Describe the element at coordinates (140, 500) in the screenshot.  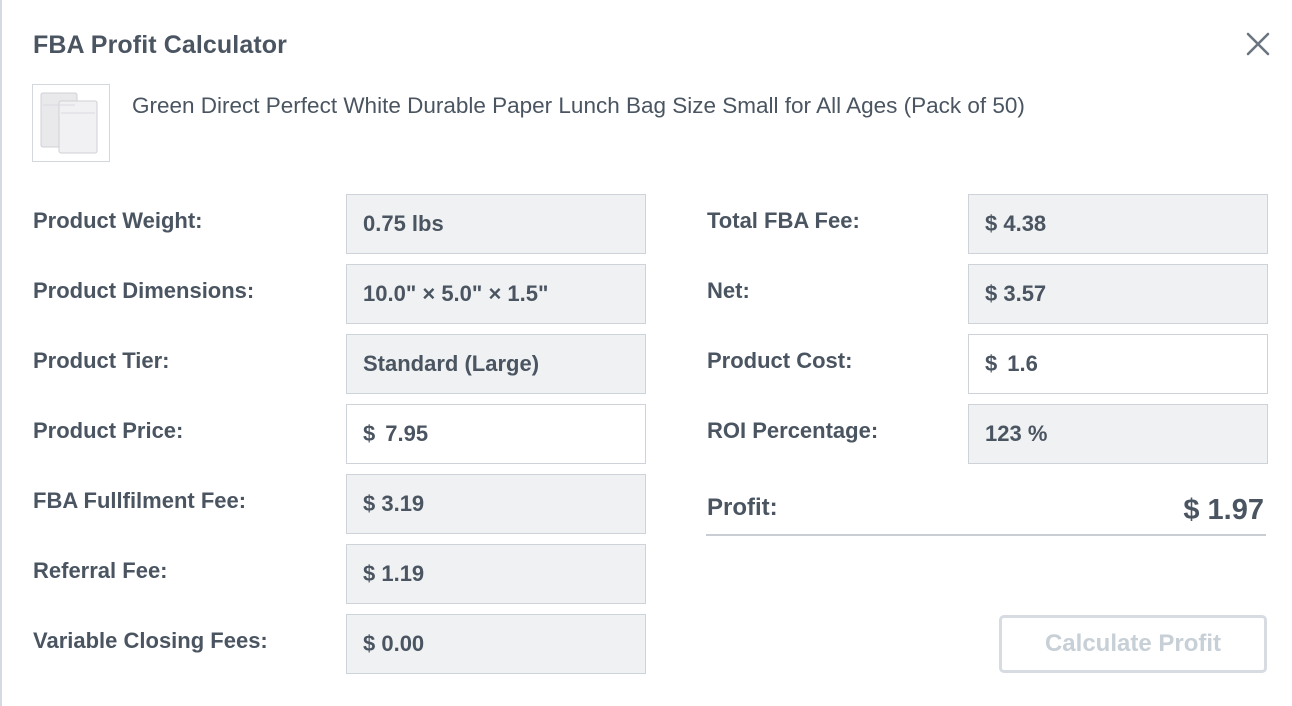
I see `fba-fulfilment-fee-label: FBA Fullfilment Fee:` at that location.